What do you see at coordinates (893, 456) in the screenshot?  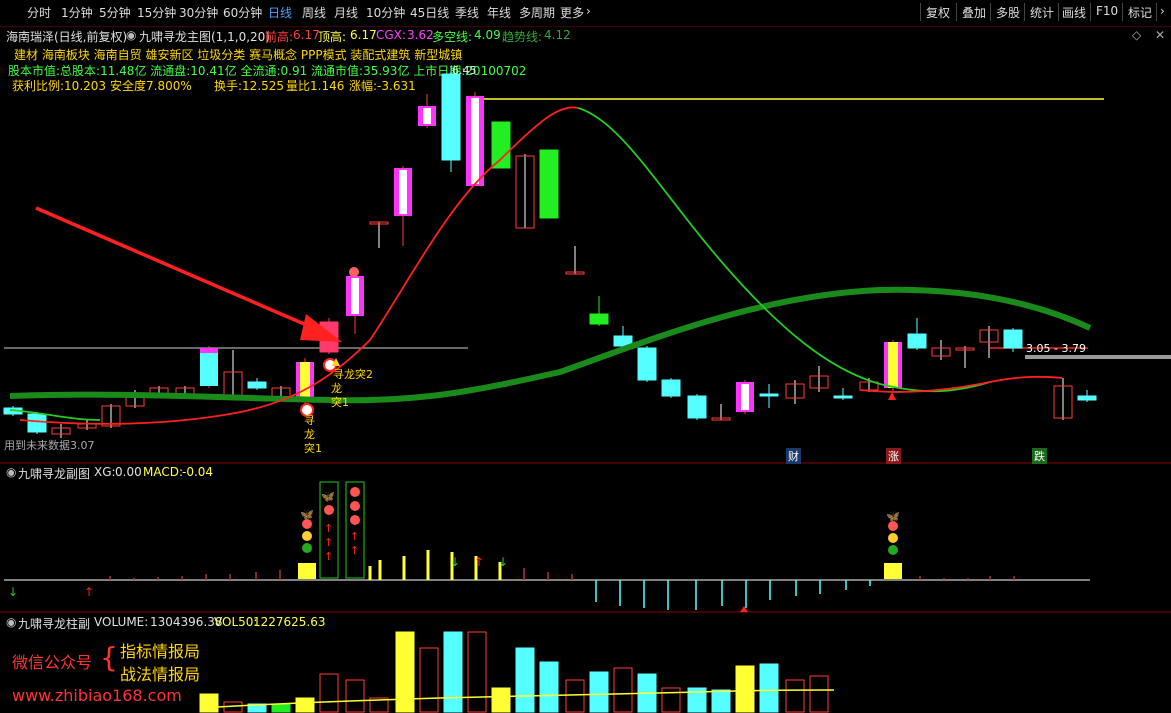 I see `badge-zhang: 涨` at bounding box center [893, 456].